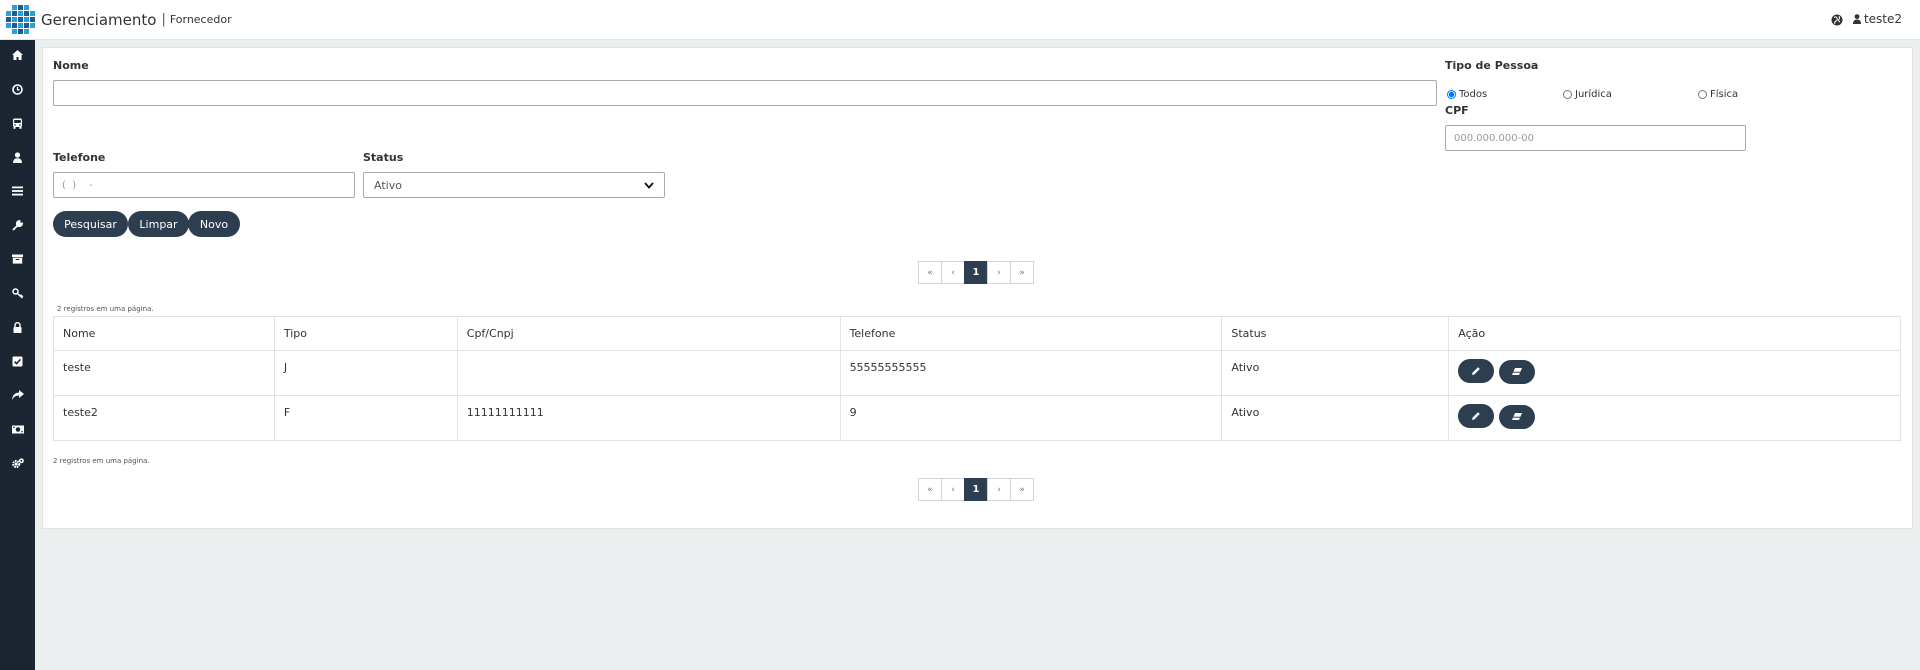 The image size is (1920, 670). Describe the element at coordinates (648, 333) in the screenshot. I see `col-cpf-cnpj: Cpf/Cnpj` at that location.